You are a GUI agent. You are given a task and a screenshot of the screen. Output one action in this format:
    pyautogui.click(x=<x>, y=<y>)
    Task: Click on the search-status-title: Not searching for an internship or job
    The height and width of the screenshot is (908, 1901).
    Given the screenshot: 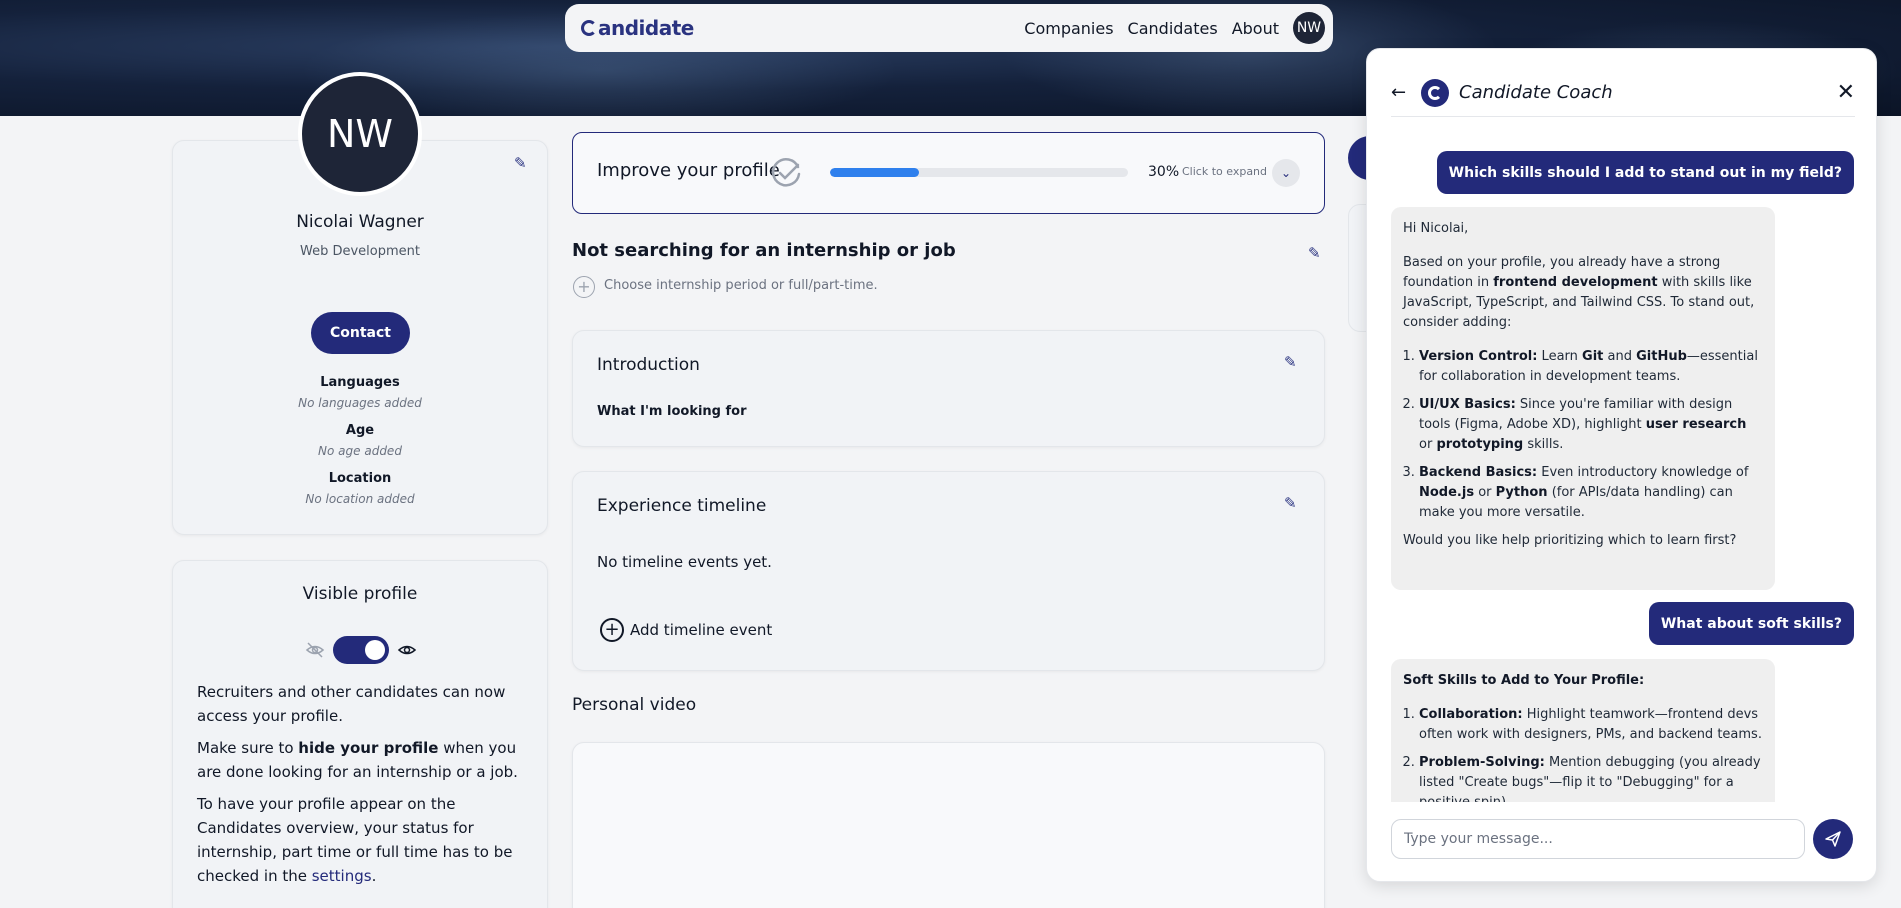 What is the action you would take?
    pyautogui.click(x=764, y=250)
    